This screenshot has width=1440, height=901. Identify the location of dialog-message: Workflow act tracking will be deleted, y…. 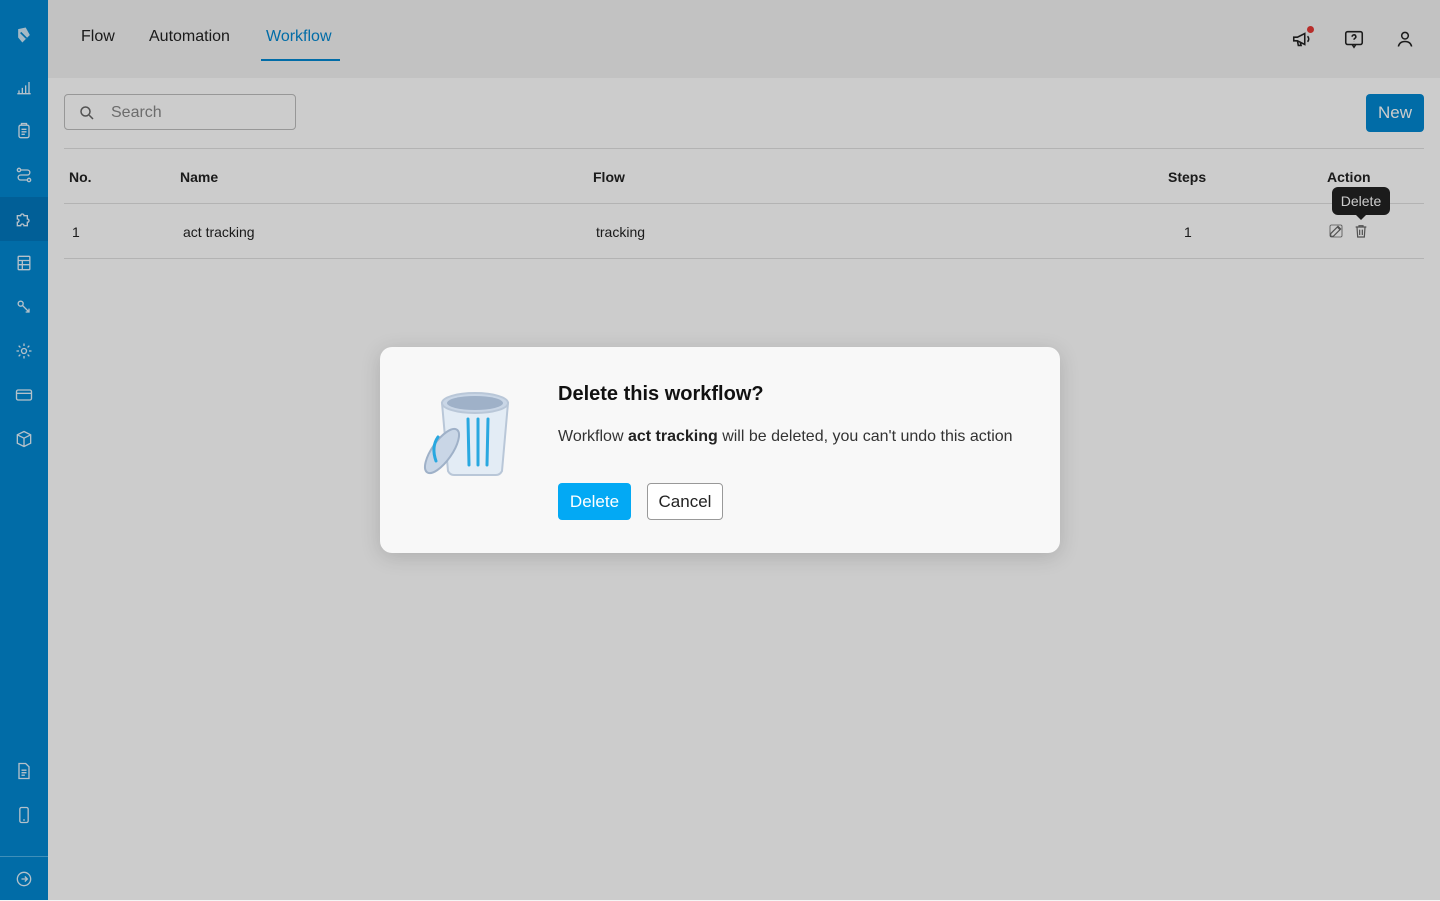
(785, 437).